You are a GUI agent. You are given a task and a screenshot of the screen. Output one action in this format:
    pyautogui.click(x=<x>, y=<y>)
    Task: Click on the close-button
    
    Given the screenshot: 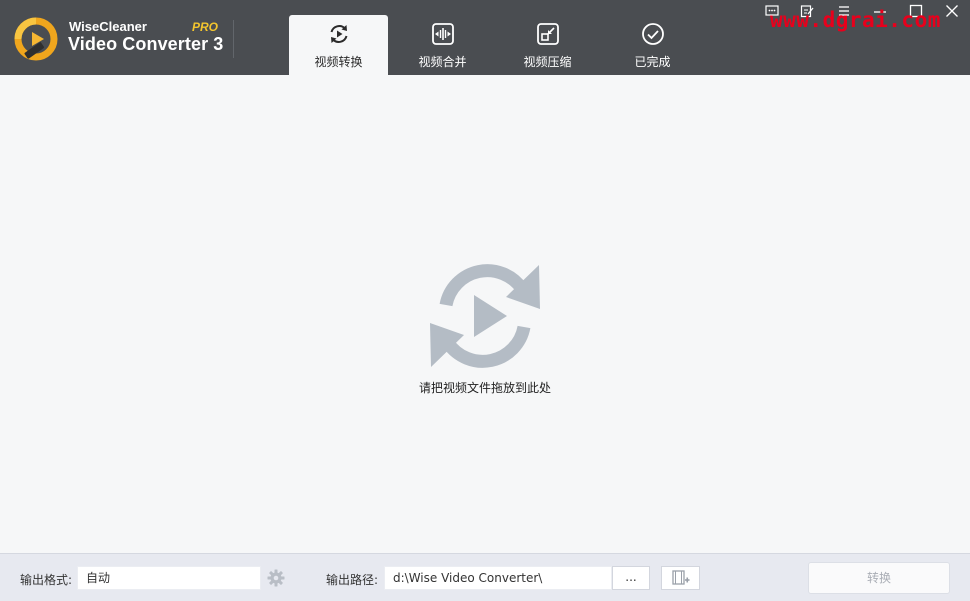 What is the action you would take?
    pyautogui.click(x=952, y=13)
    